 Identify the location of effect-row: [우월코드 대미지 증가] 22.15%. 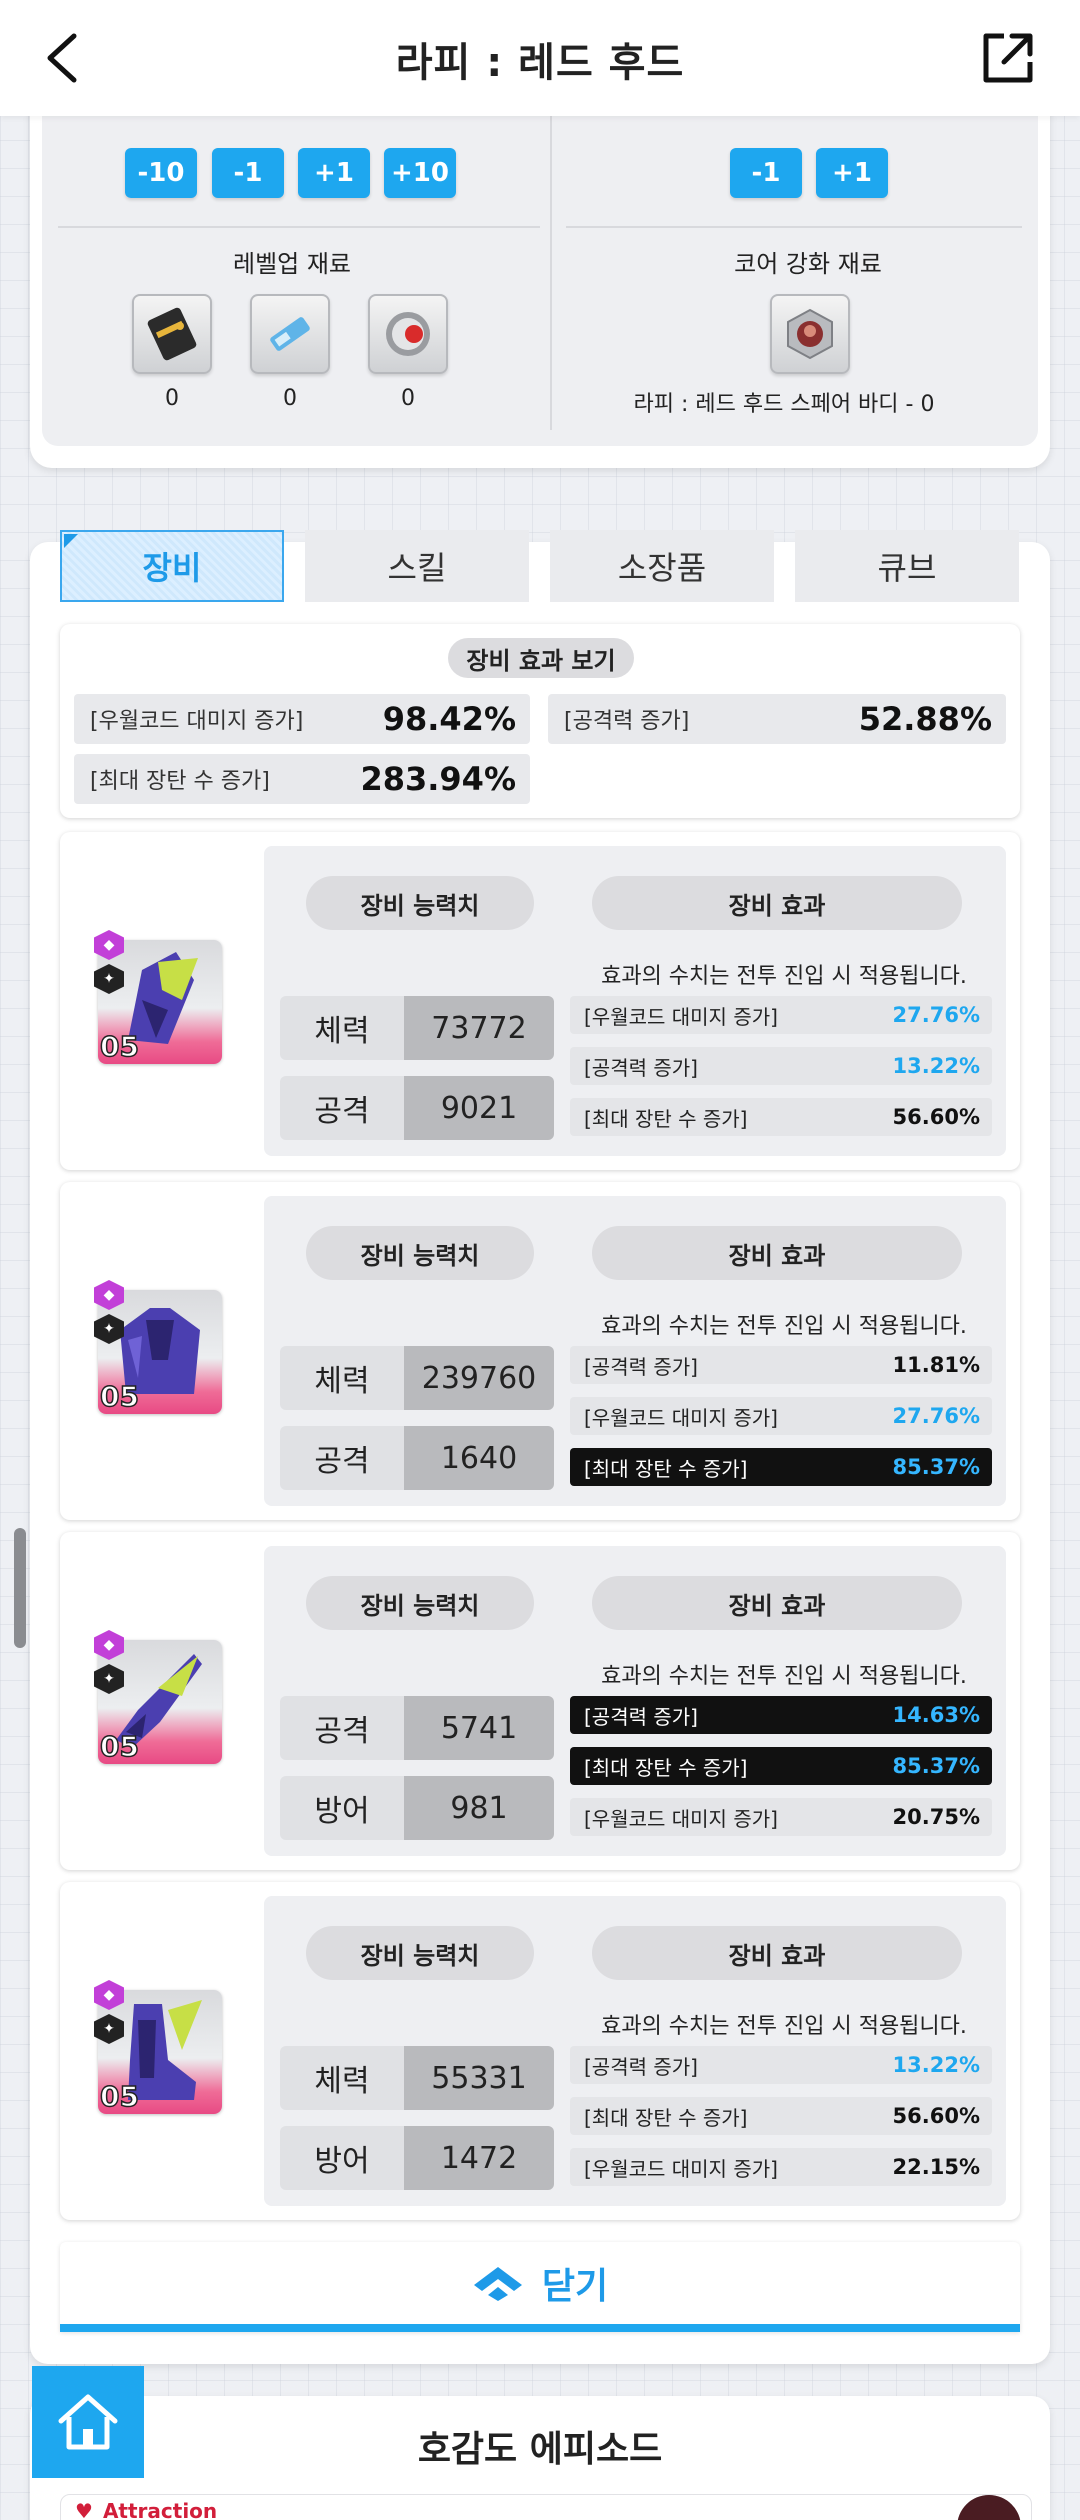
(781, 2167).